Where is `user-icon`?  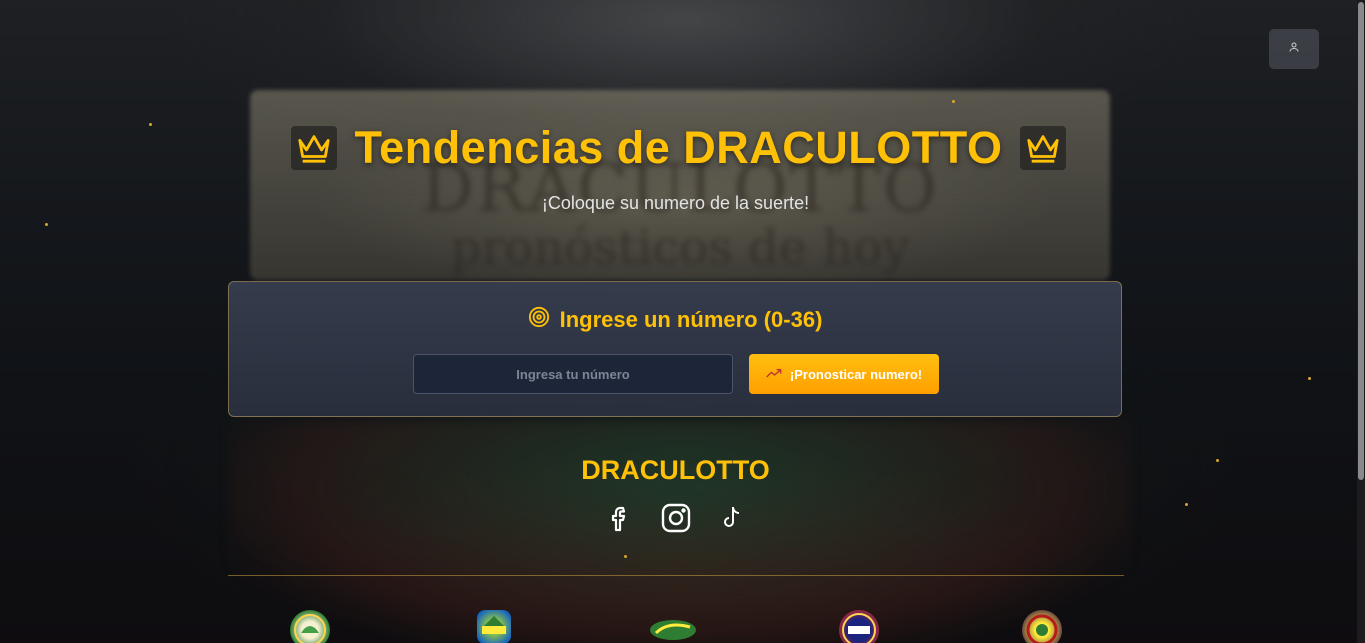
user-icon is located at coordinates (1294, 49).